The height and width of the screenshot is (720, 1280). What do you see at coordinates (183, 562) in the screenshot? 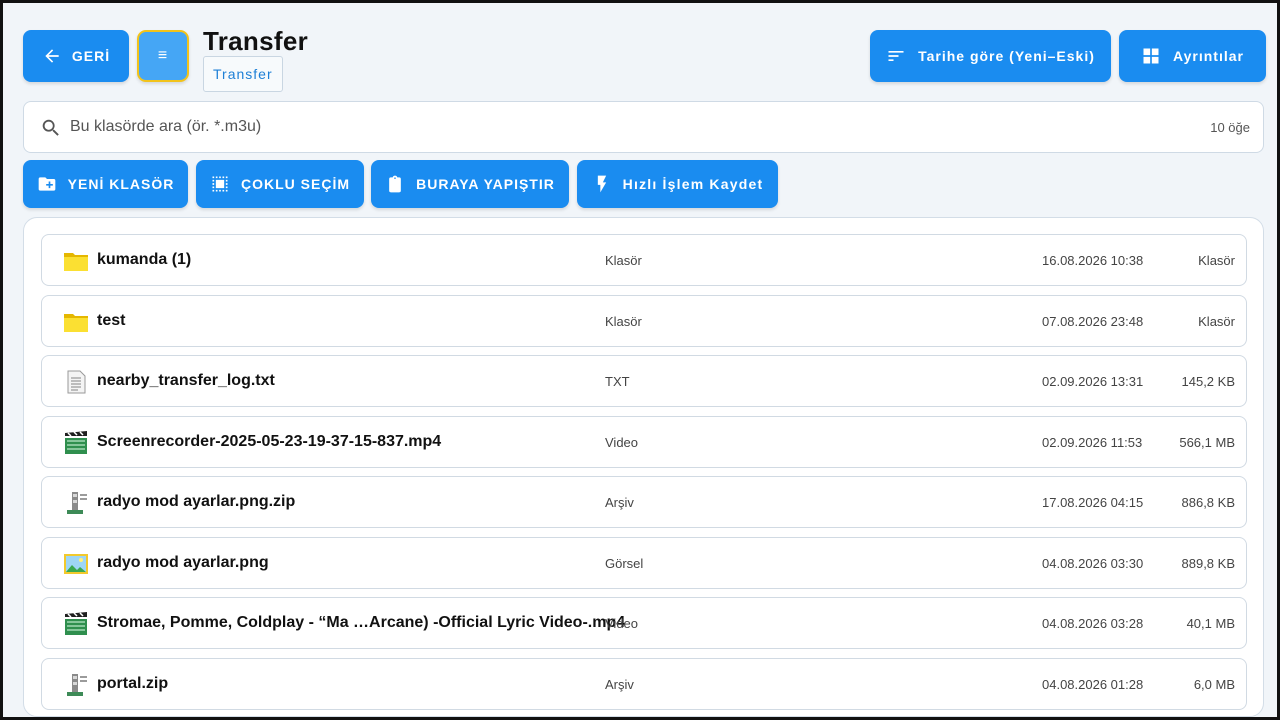
I see `file-name: radyo mod ayarlar.png` at bounding box center [183, 562].